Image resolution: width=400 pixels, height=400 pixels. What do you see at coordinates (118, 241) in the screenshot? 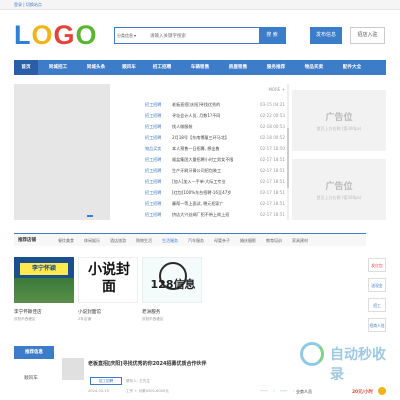
I see `store-category: 酒店旅游` at bounding box center [118, 241].